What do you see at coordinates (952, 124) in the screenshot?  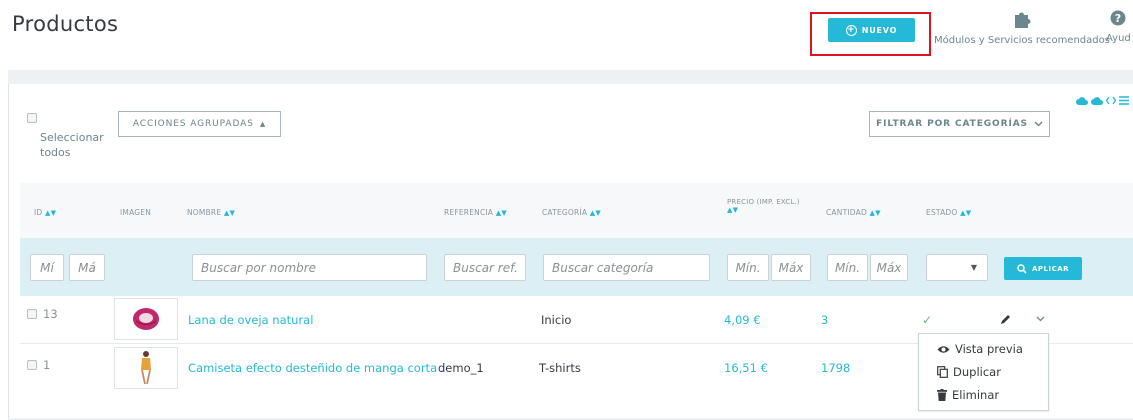 I see `filter-category-label: FILTRAR POR CATEGORÍAS` at bounding box center [952, 124].